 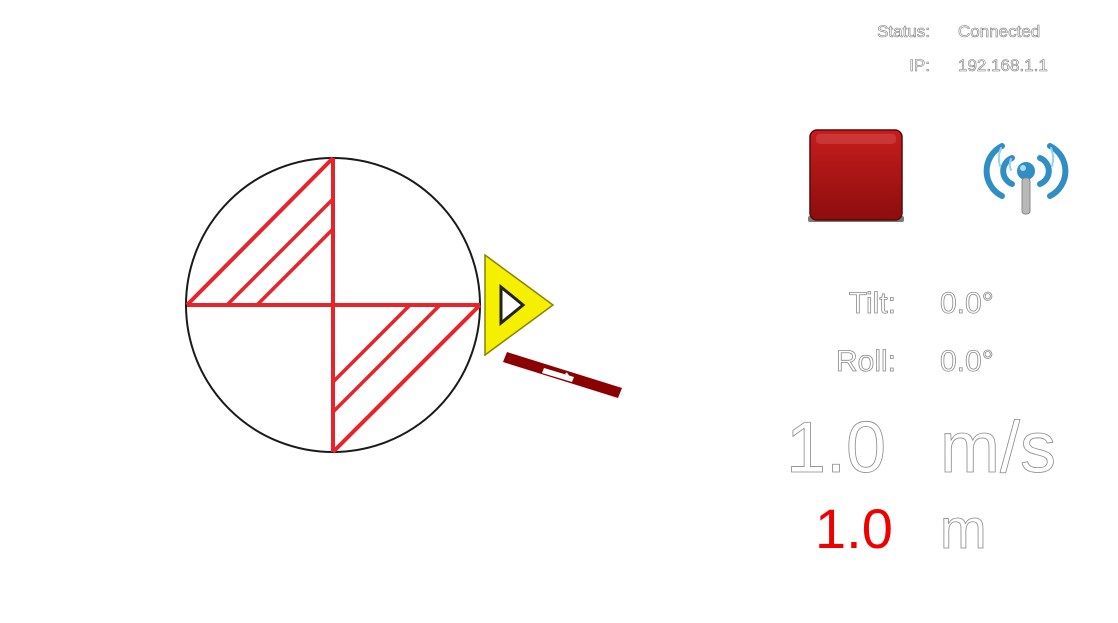 I want to click on roll-value: 0.0°, so click(x=967, y=362).